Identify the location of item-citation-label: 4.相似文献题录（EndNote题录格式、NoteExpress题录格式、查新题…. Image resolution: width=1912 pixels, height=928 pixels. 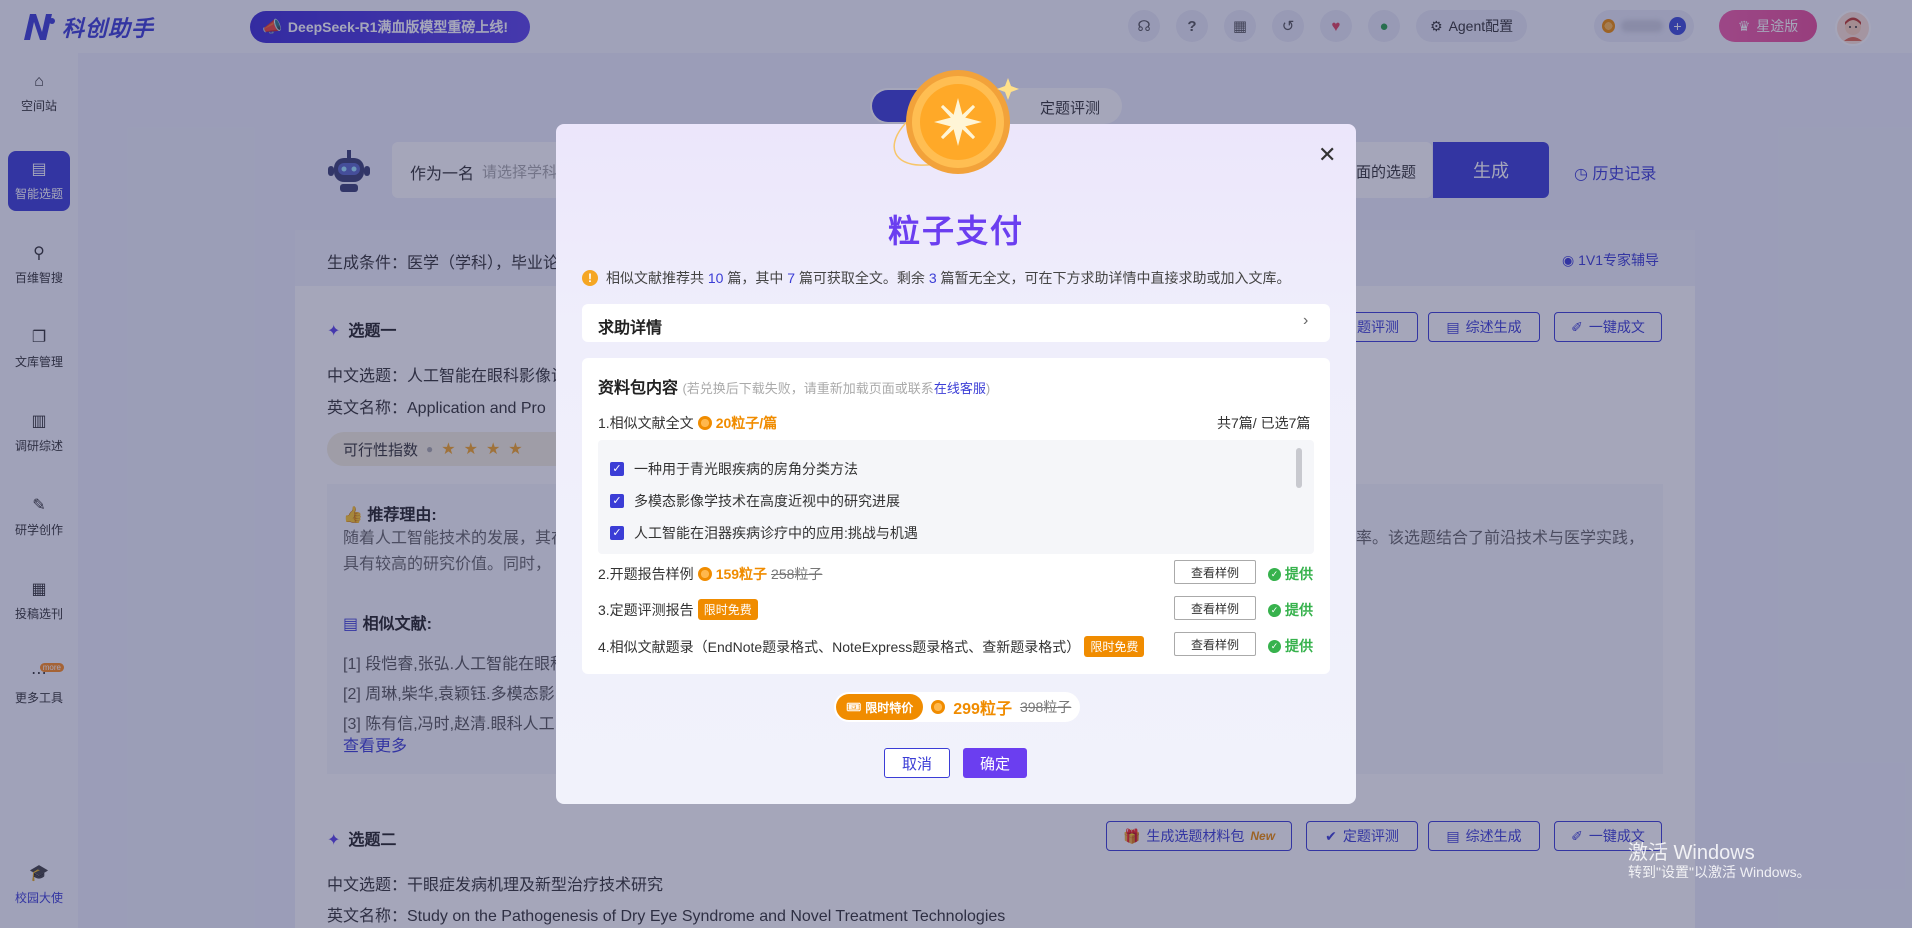
(839, 646).